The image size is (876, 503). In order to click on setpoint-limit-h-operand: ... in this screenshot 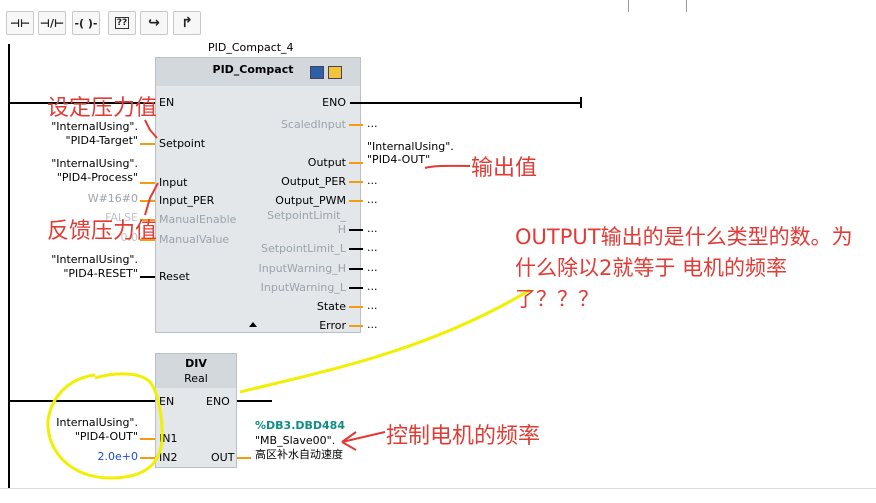, I will do `click(372, 228)`.